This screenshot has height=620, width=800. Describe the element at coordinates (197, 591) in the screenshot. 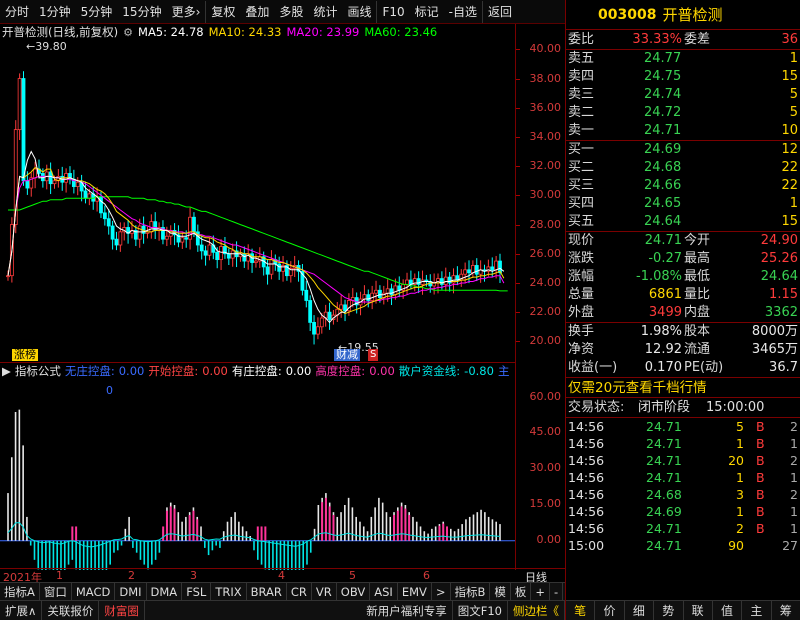

I see `indicator-tab: FSL` at that location.